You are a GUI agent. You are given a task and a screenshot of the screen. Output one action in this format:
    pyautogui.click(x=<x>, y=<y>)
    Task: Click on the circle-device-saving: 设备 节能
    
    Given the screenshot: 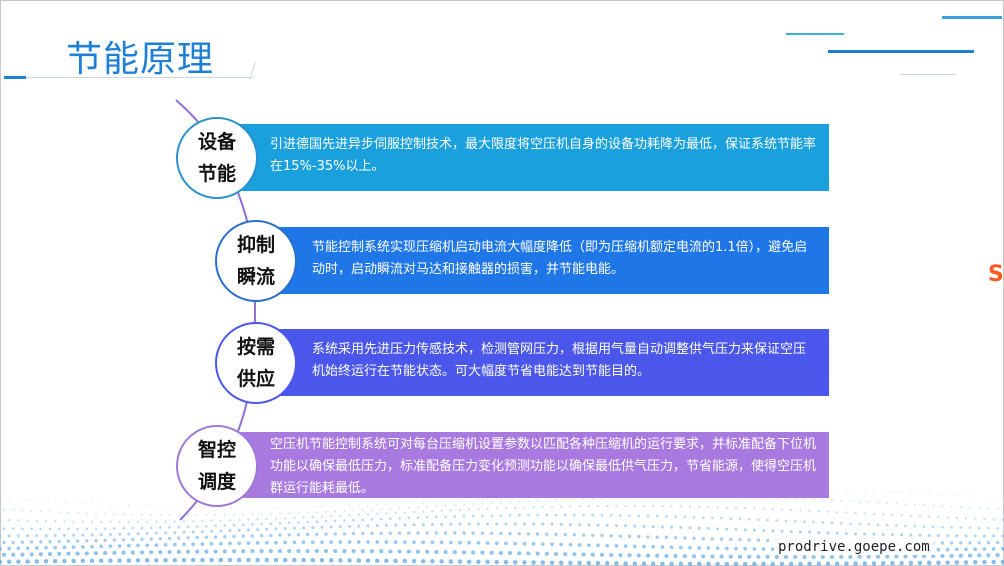 What is the action you would take?
    pyautogui.click(x=217, y=158)
    